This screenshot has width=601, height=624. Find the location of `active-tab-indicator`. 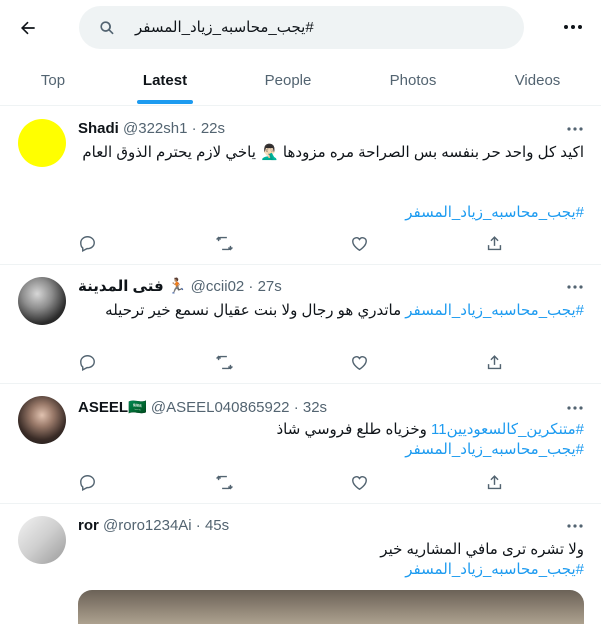

active-tab-indicator is located at coordinates (165, 102).